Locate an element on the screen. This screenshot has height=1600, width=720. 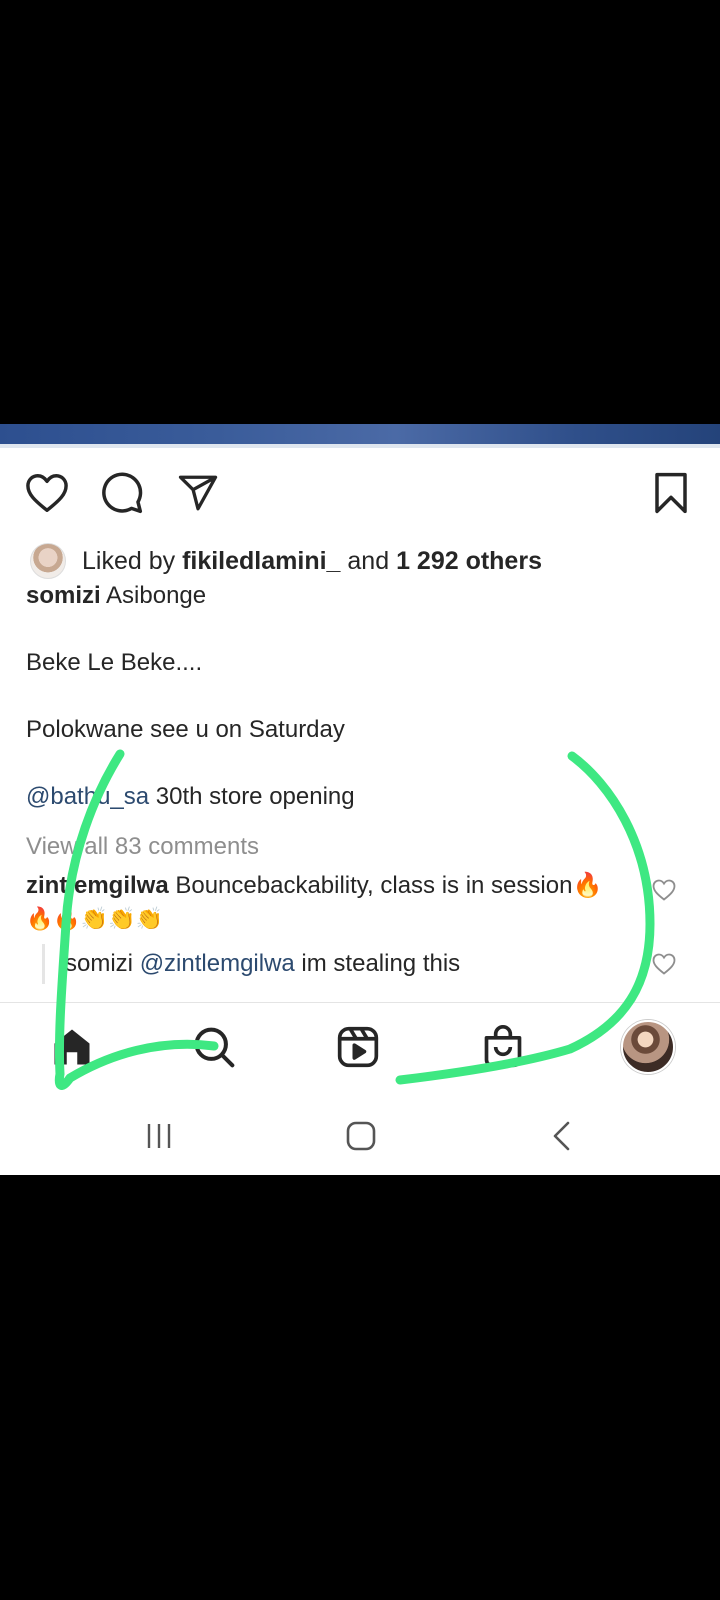
reply-text: im stealing this is located at coordinates (377, 963).